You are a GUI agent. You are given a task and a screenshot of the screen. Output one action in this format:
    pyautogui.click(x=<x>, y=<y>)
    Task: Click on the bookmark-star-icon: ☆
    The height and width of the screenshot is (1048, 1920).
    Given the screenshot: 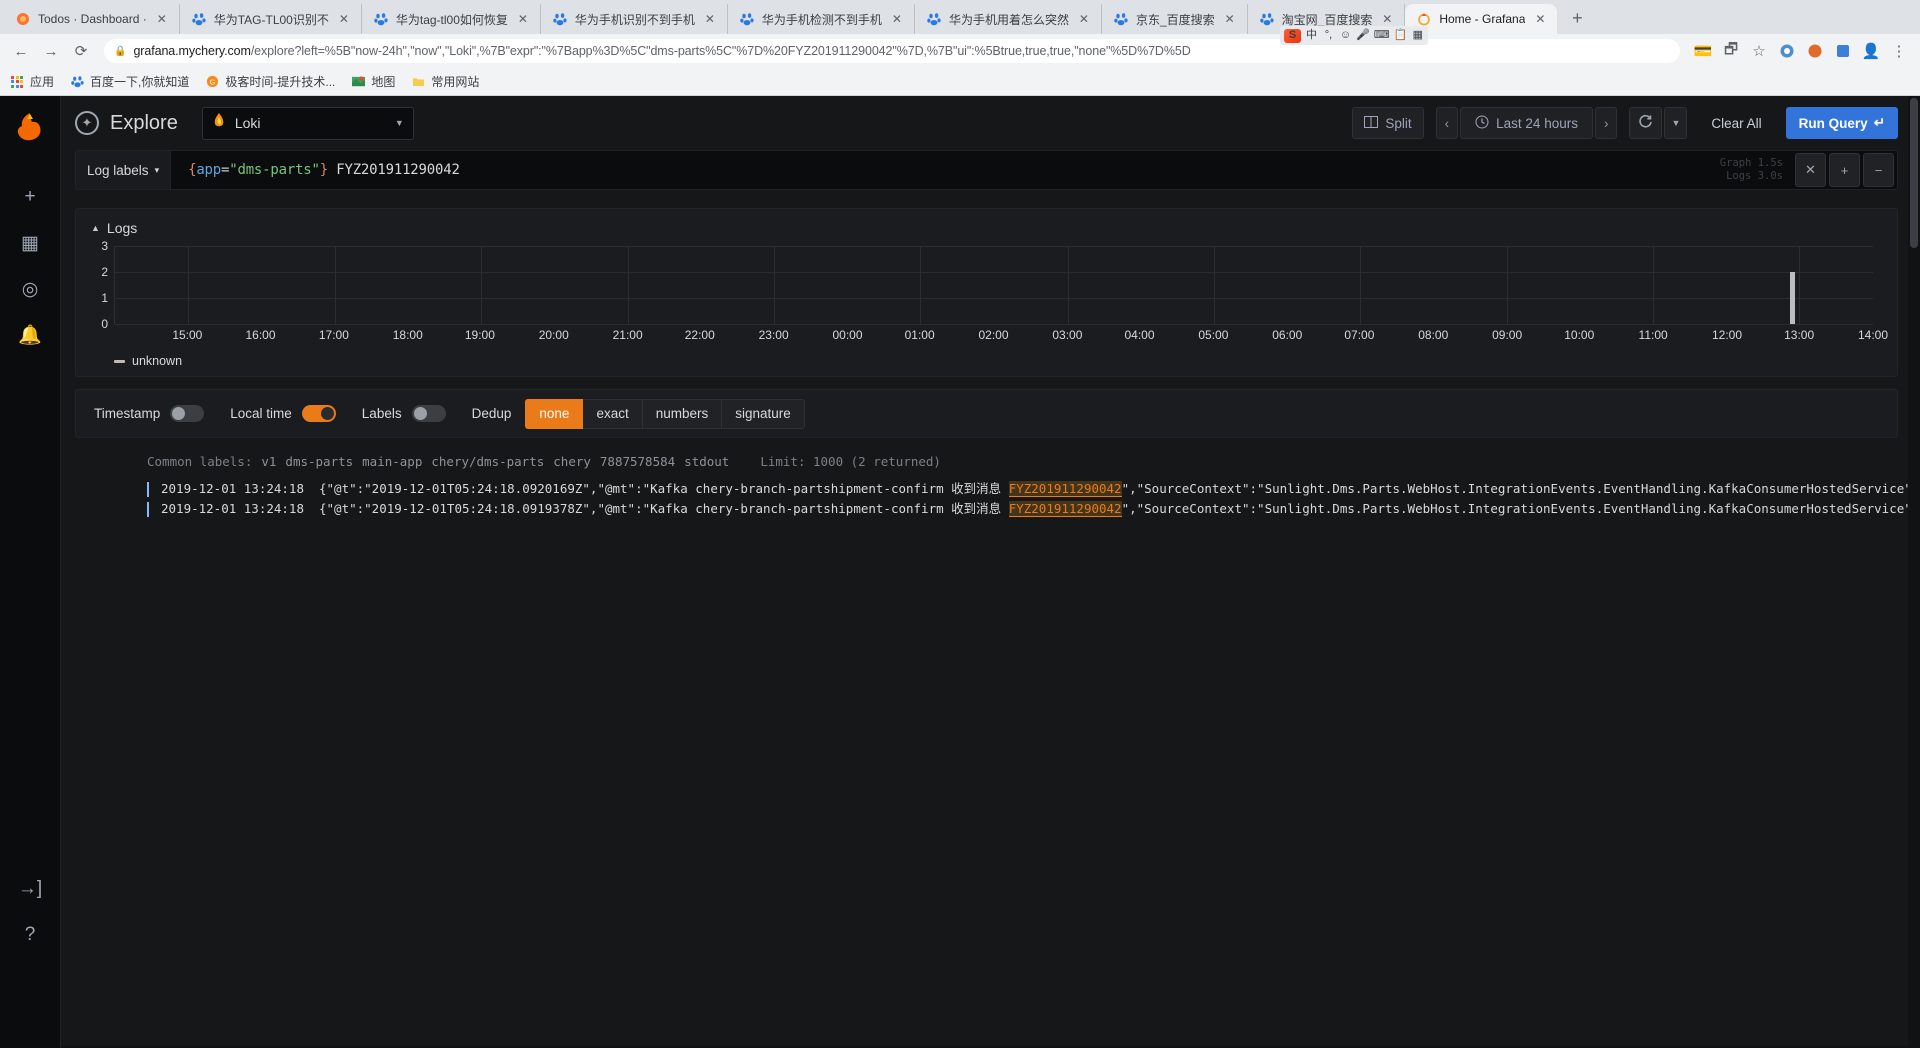 What is the action you would take?
    pyautogui.click(x=1759, y=51)
    